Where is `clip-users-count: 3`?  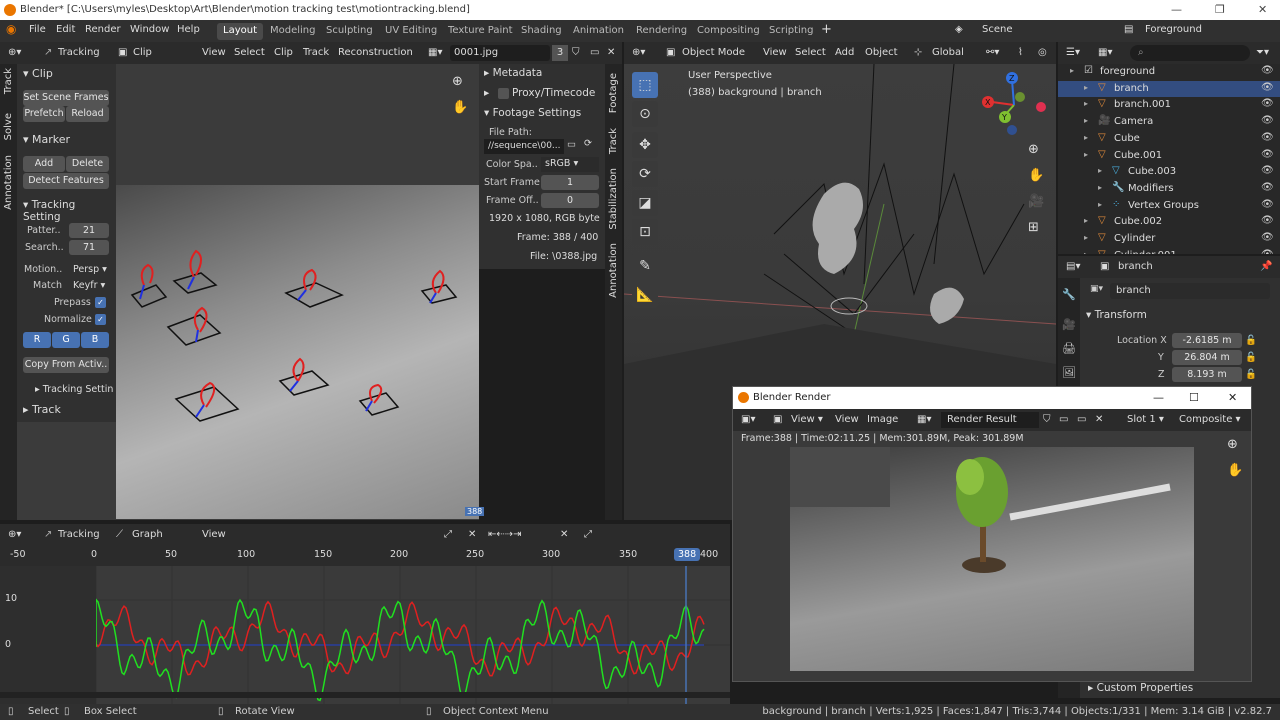
clip-users-count: 3 is located at coordinates (560, 53).